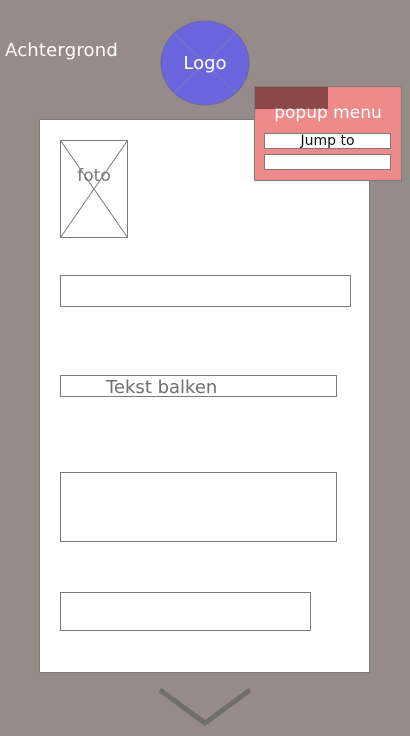  I want to click on image-placeholder-icon, so click(94, 189).